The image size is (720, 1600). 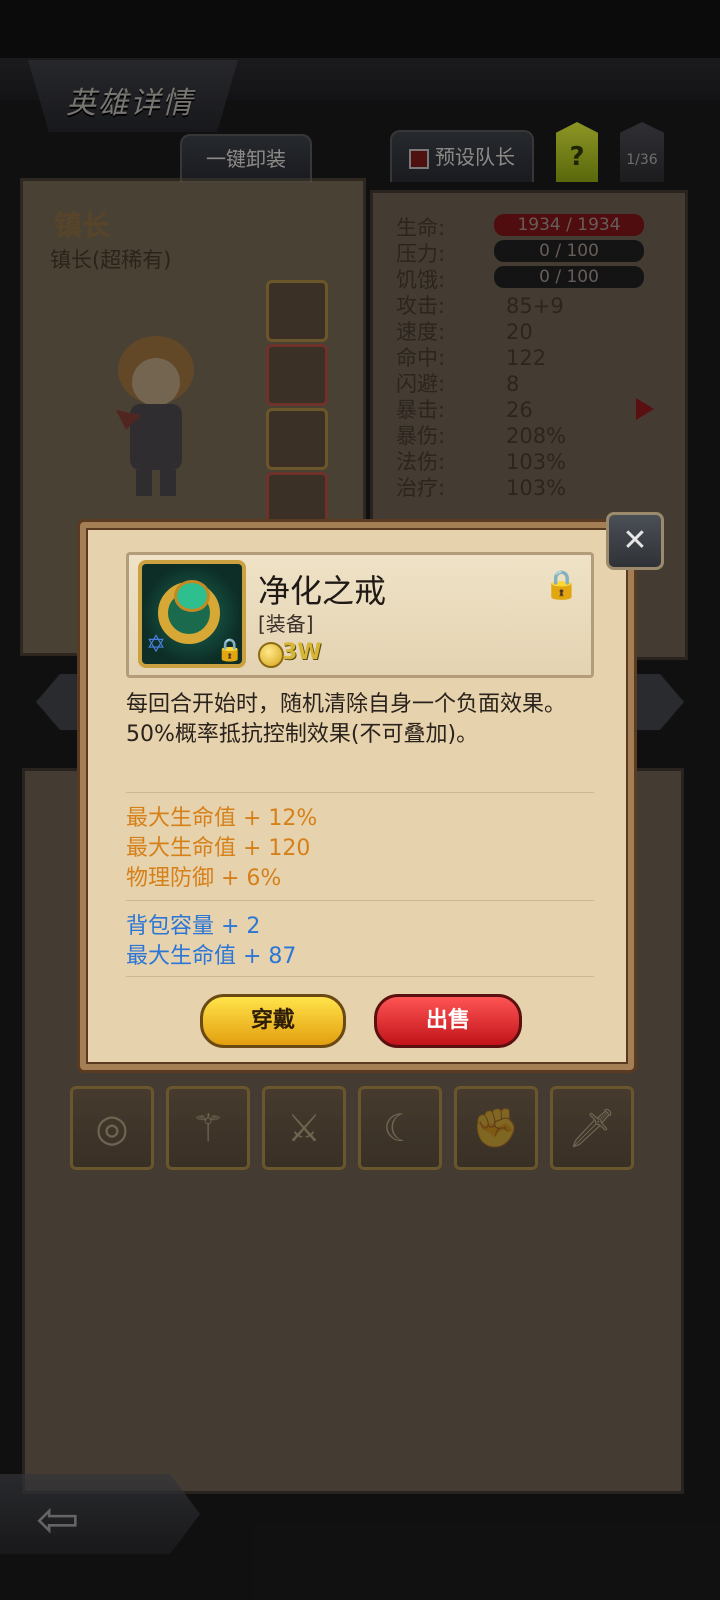 What do you see at coordinates (448, 1021) in the screenshot?
I see `sell-button: 出售` at bounding box center [448, 1021].